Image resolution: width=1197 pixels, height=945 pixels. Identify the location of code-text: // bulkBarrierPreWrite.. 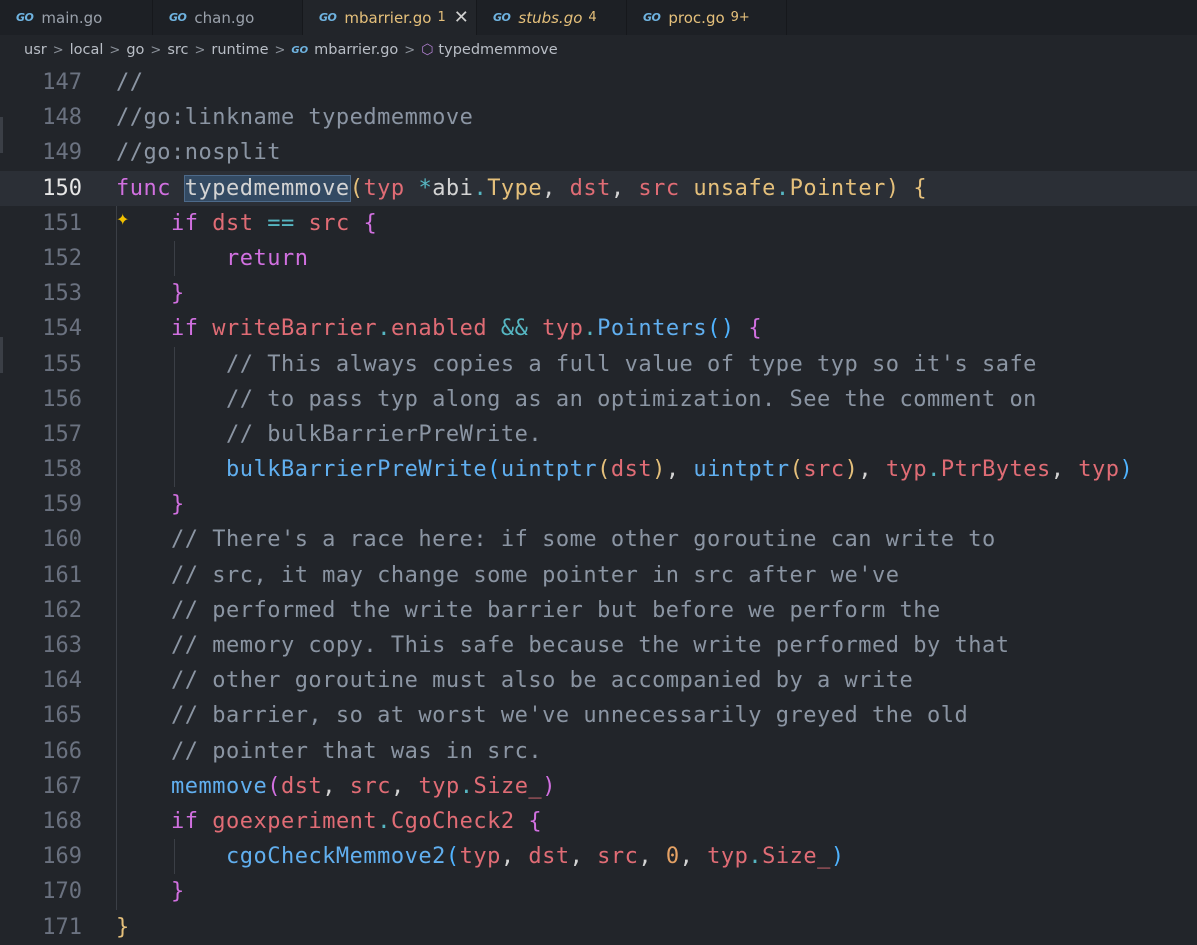
(329, 434).